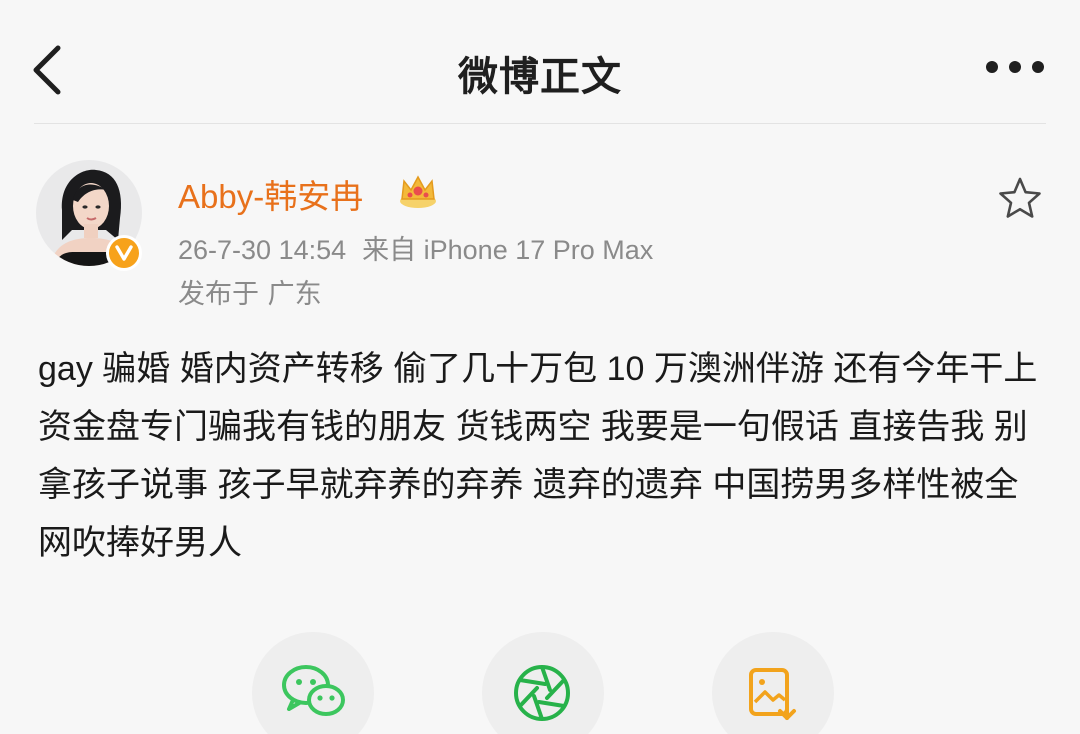 The height and width of the screenshot is (734, 1080). I want to click on share-wechat-button, so click(313, 683).